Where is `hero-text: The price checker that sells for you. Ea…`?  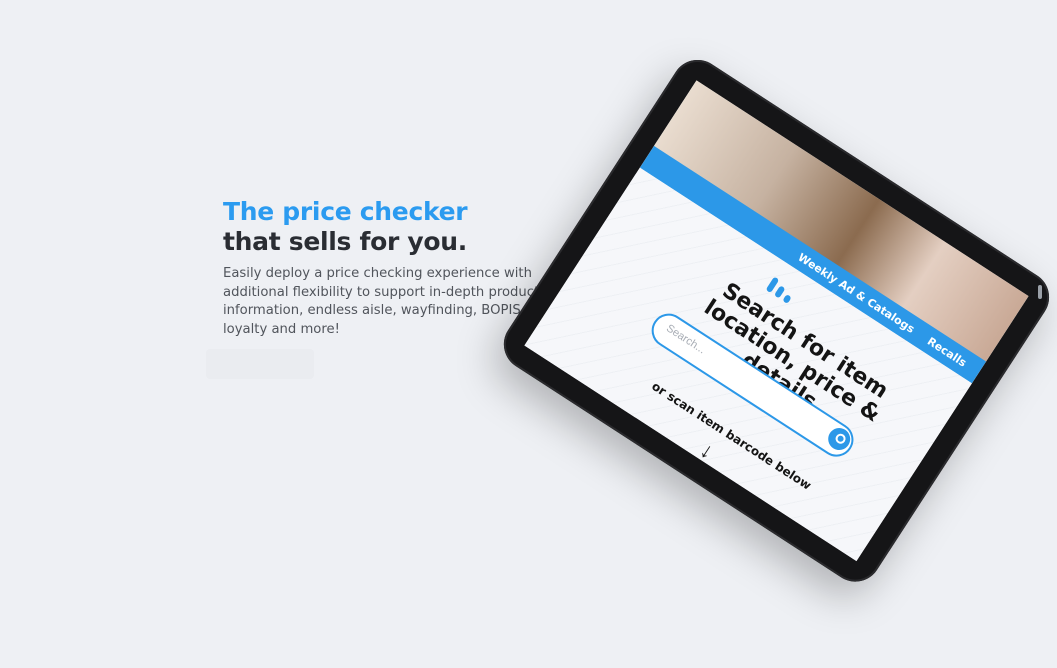 hero-text: The price checker that sells for you. Ea… is located at coordinates (388, 268).